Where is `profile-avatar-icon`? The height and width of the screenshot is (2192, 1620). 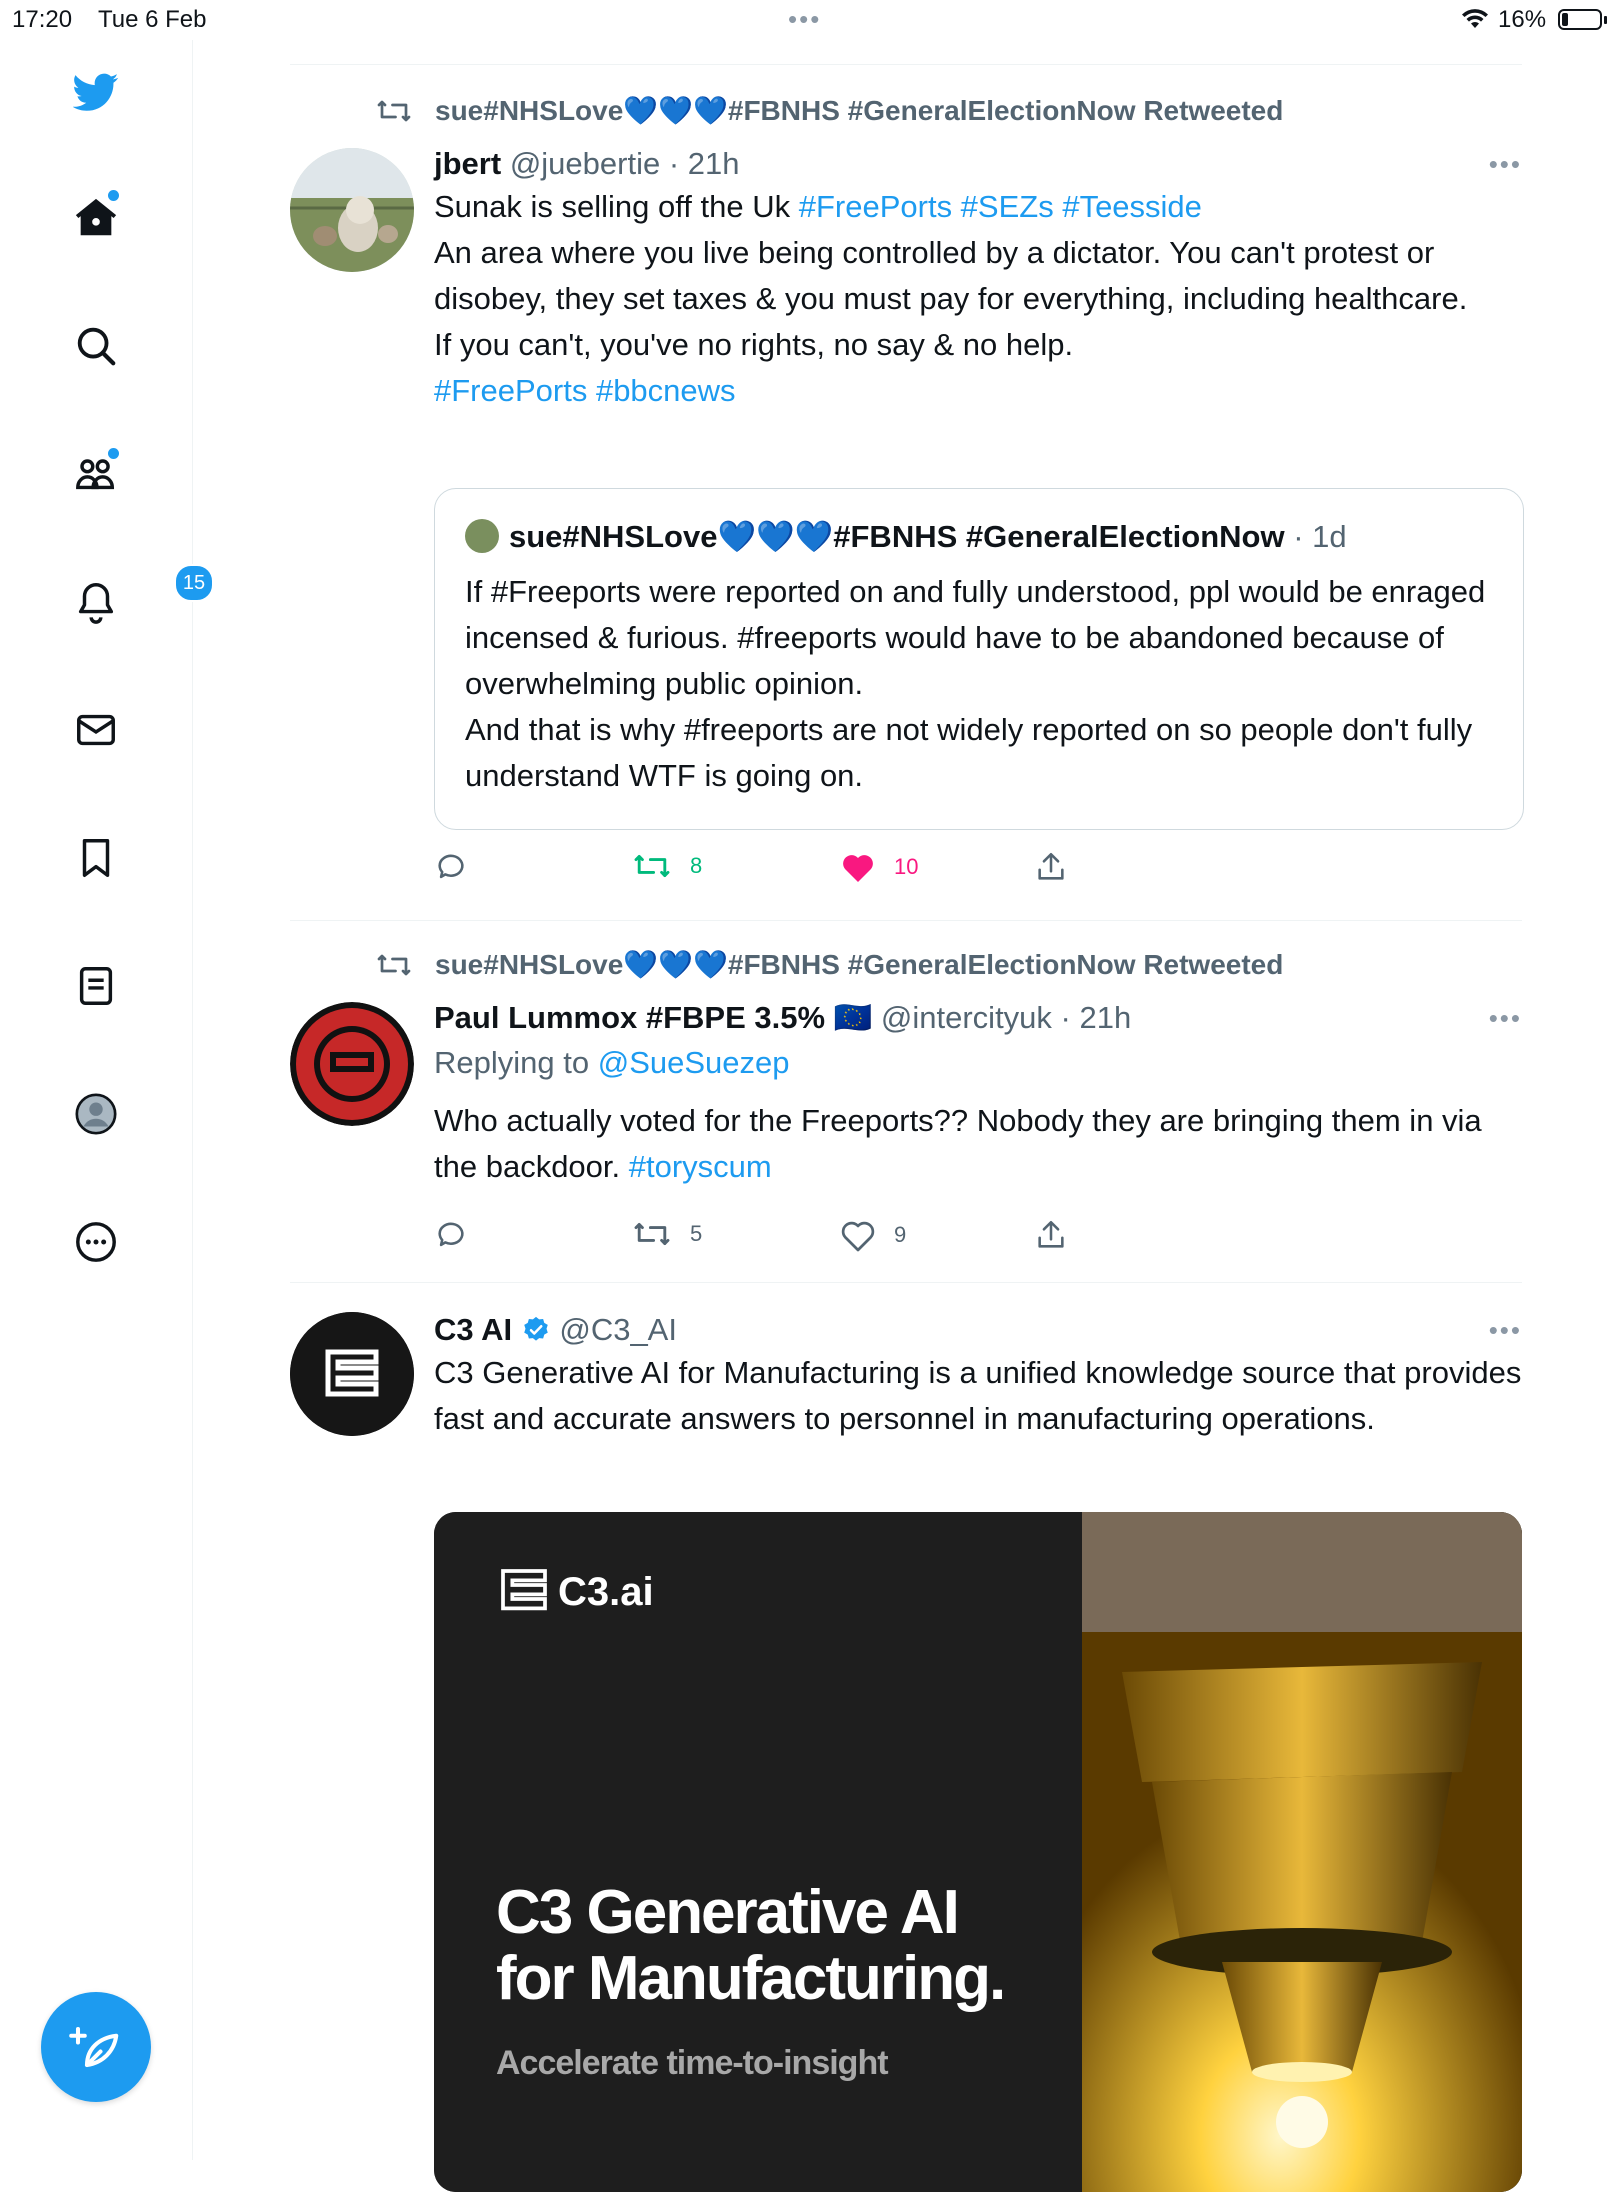 profile-avatar-icon is located at coordinates (96, 1114).